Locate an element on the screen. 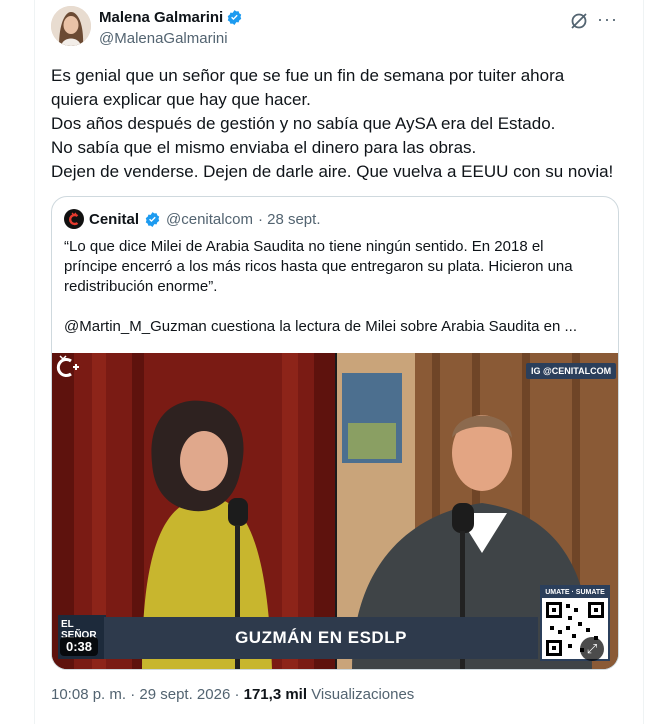 The image size is (672, 724). show-label-1: EL is located at coordinates (67, 624).